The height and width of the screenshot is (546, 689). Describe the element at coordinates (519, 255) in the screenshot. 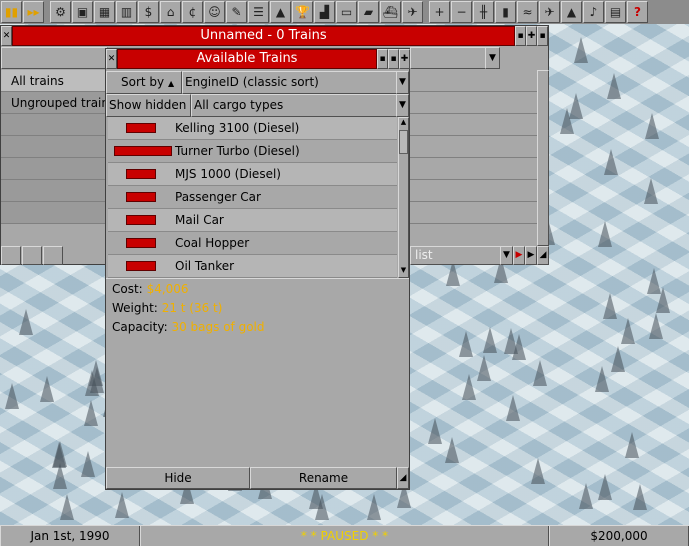

I see `flag-icon: ▶` at that location.